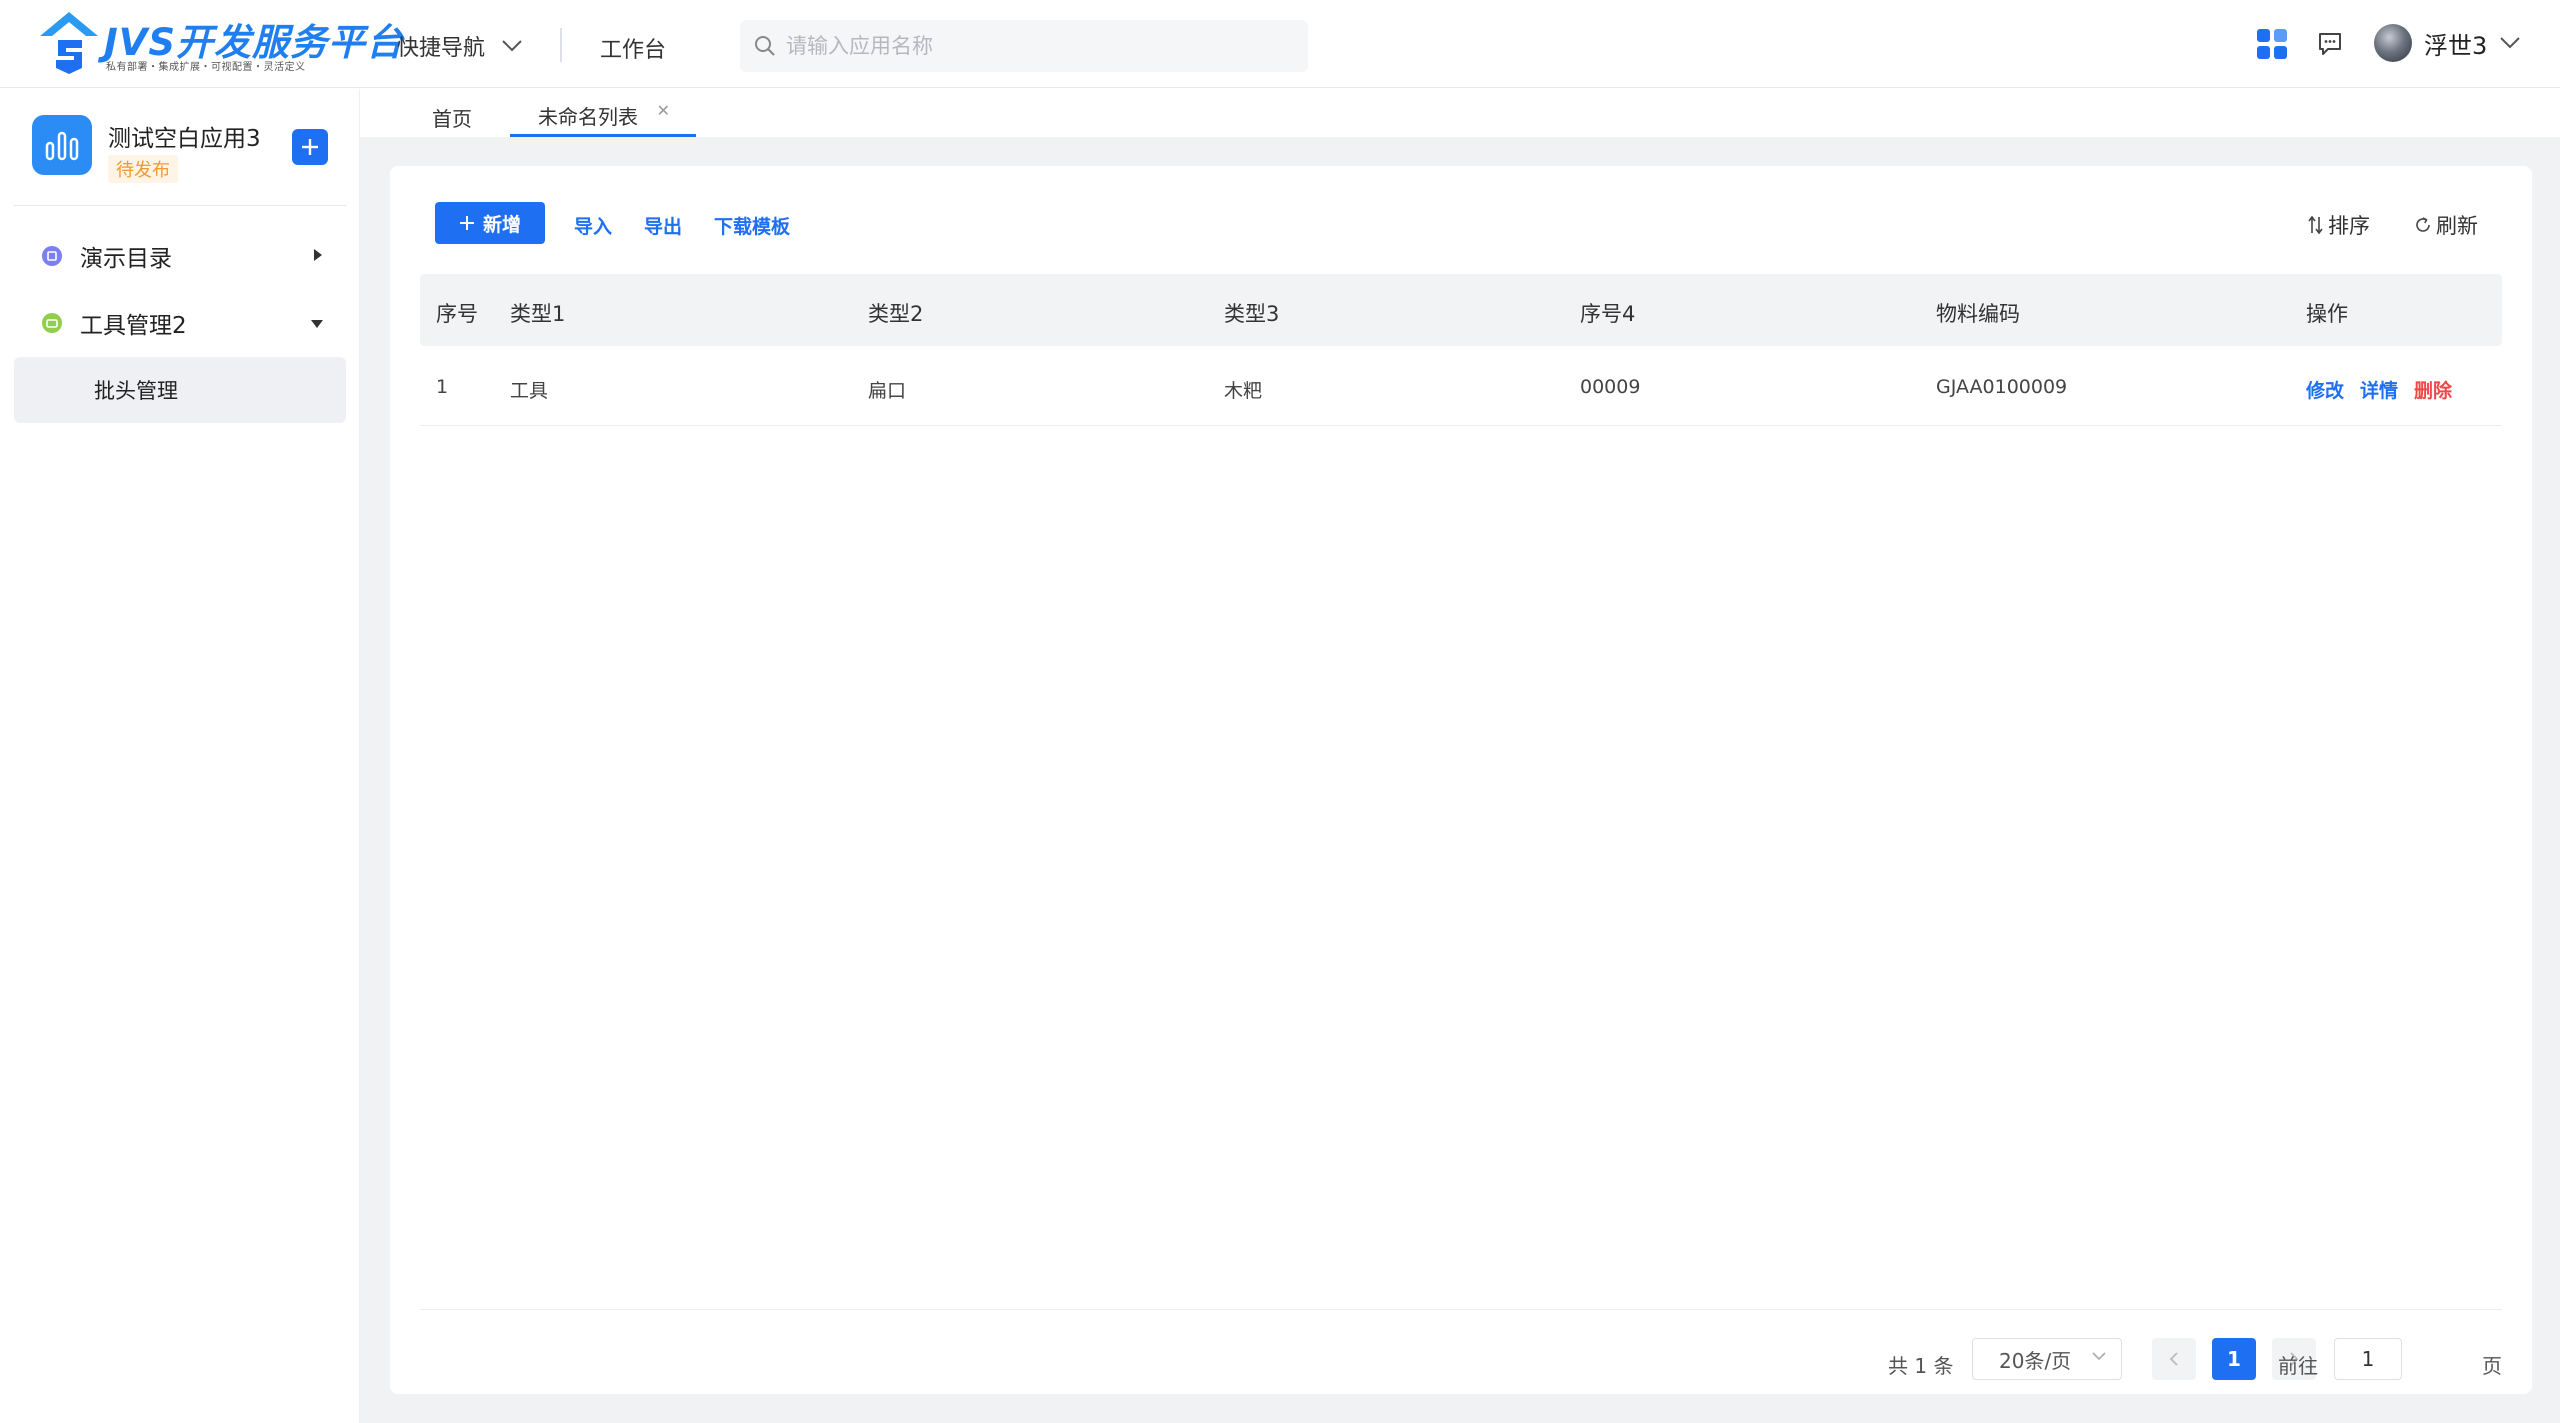 The image size is (2560, 1423). Describe the element at coordinates (318, 255) in the screenshot. I see `caret-right-icon` at that location.